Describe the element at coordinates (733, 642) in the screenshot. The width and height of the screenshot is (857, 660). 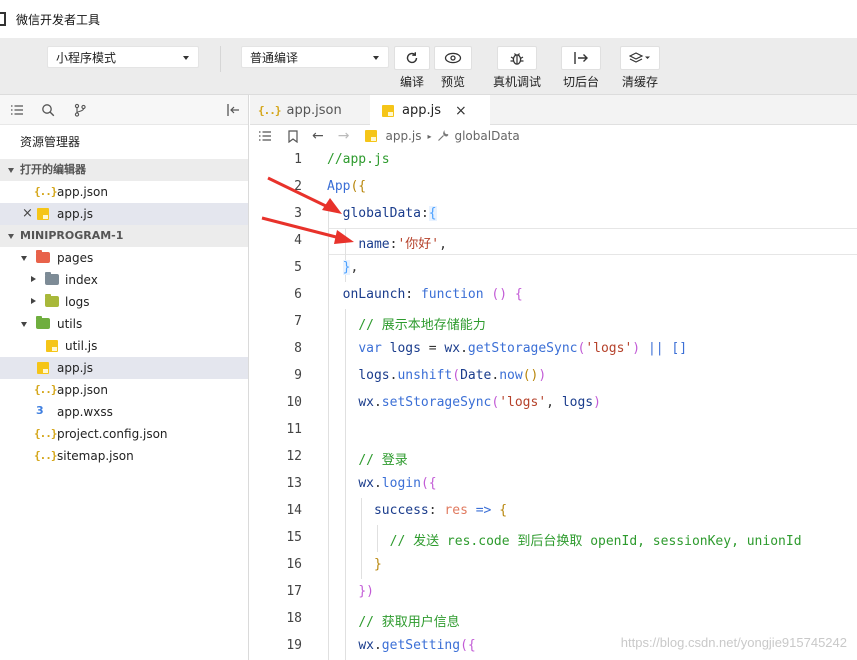
I see `watermark: https://blog.csdn.net/yongjie915745242` at that location.